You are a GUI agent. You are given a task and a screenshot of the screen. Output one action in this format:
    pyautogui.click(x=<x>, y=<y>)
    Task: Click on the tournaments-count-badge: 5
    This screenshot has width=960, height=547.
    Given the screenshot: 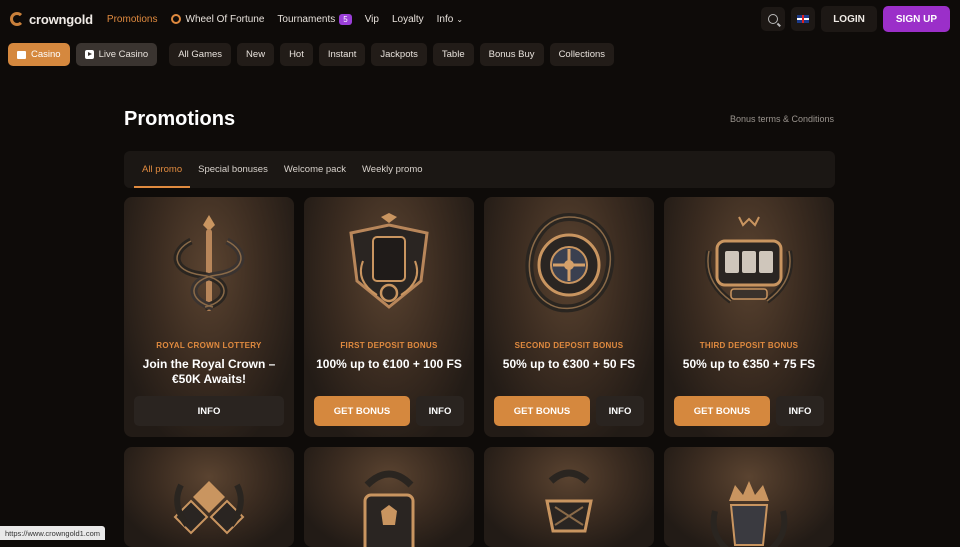 What is the action you would take?
    pyautogui.click(x=345, y=19)
    